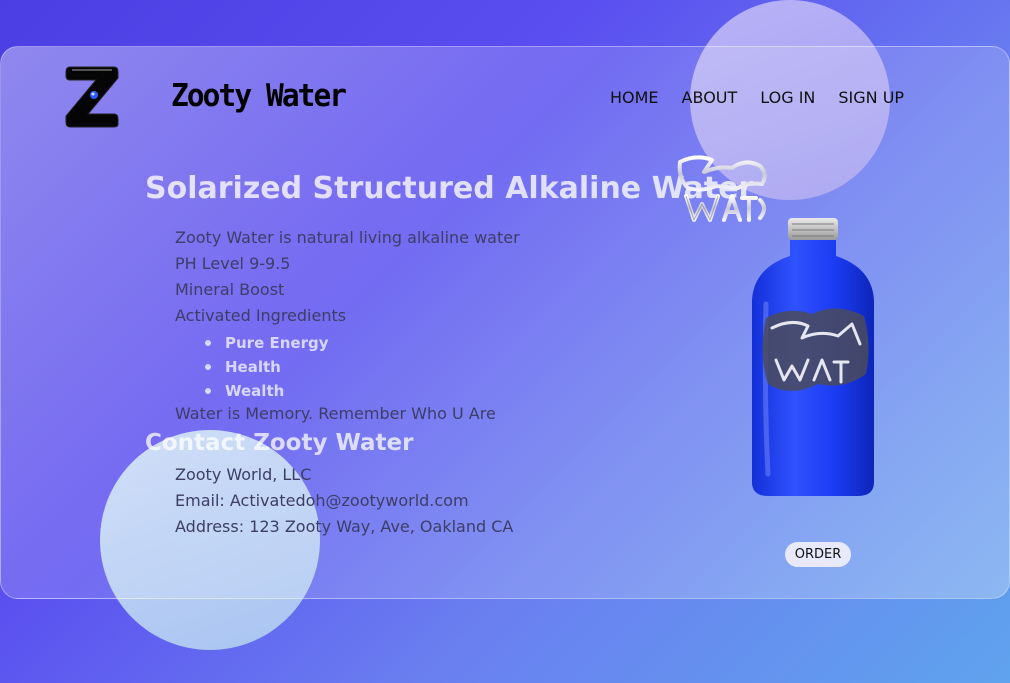  Describe the element at coordinates (261, 315) in the screenshot. I see `hero-line-activated: Activated Ingredients` at that location.